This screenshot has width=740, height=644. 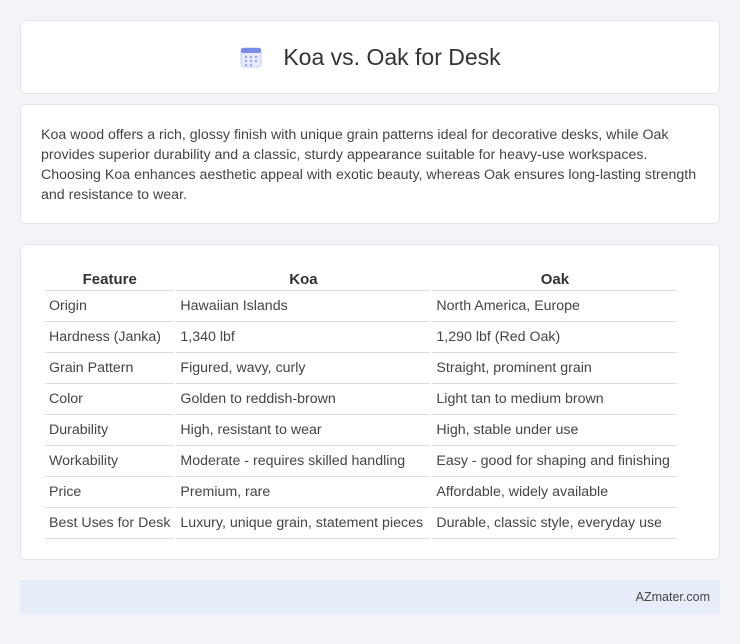 What do you see at coordinates (303, 278) in the screenshot?
I see `header-koa: Koa` at bounding box center [303, 278].